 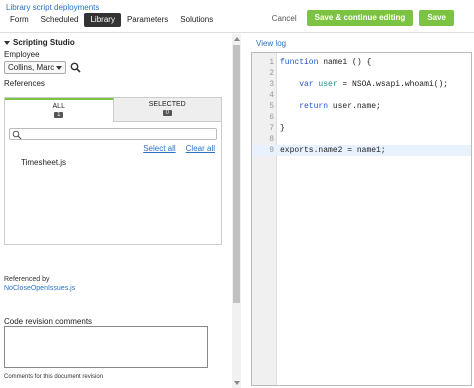 What do you see at coordinates (271, 106) in the screenshot?
I see `line-number: 5` at bounding box center [271, 106].